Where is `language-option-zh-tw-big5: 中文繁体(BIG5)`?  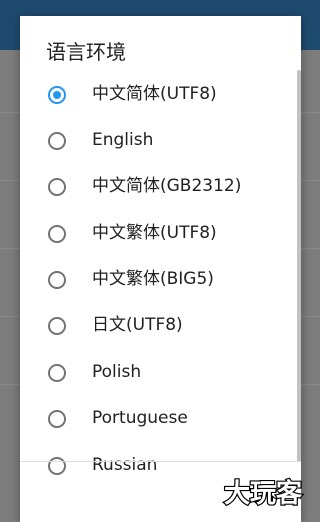
language-option-zh-tw-big5: 中文繁体(BIG5) is located at coordinates (156, 280).